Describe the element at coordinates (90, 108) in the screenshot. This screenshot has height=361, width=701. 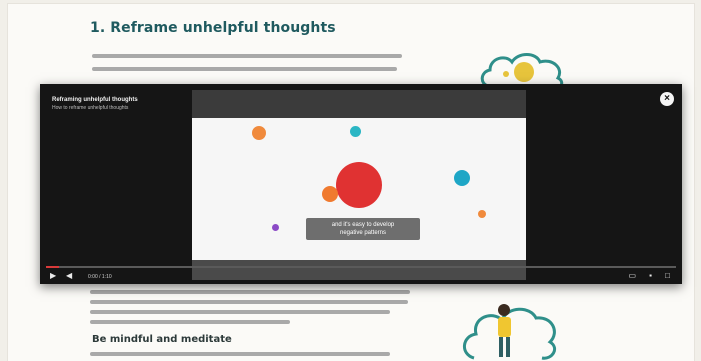
I see `video-subtitle: How to reframe unhelpful thoughts` at that location.